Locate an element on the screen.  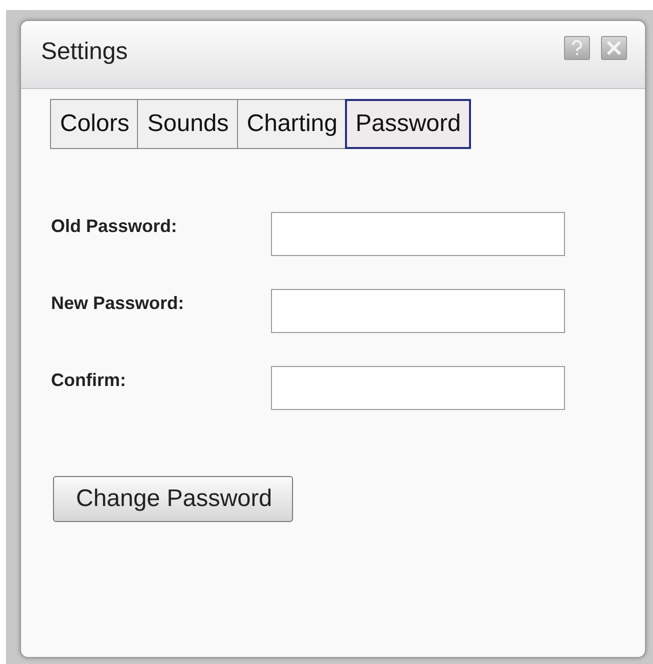
field-label: Confirm: is located at coordinates (89, 380).